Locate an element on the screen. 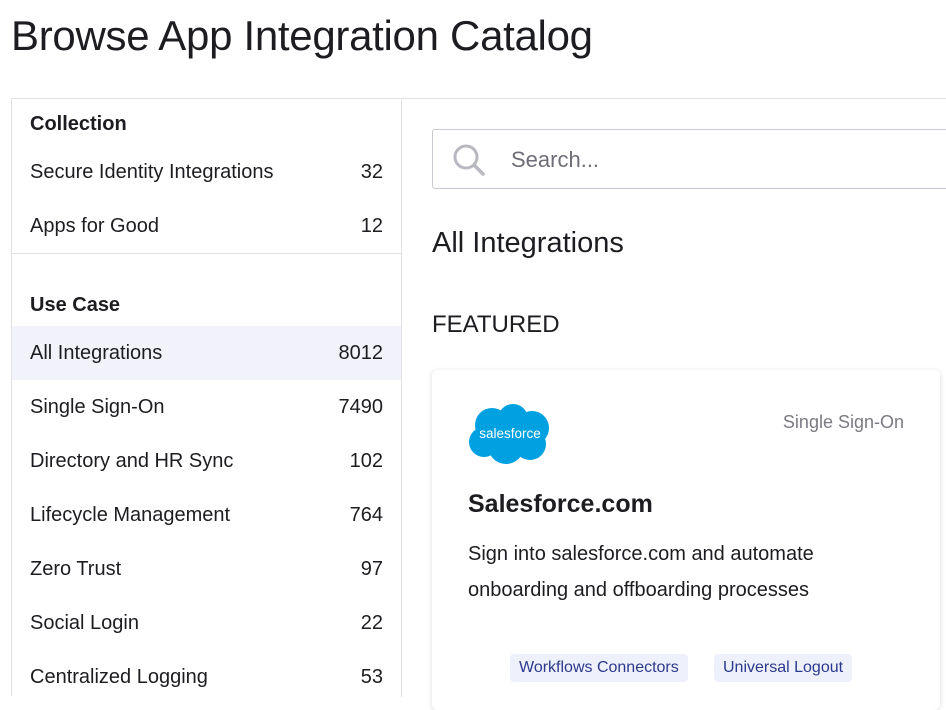 This screenshot has width=946, height=710. tag-universal-logout: Universal Logout is located at coordinates (783, 668).